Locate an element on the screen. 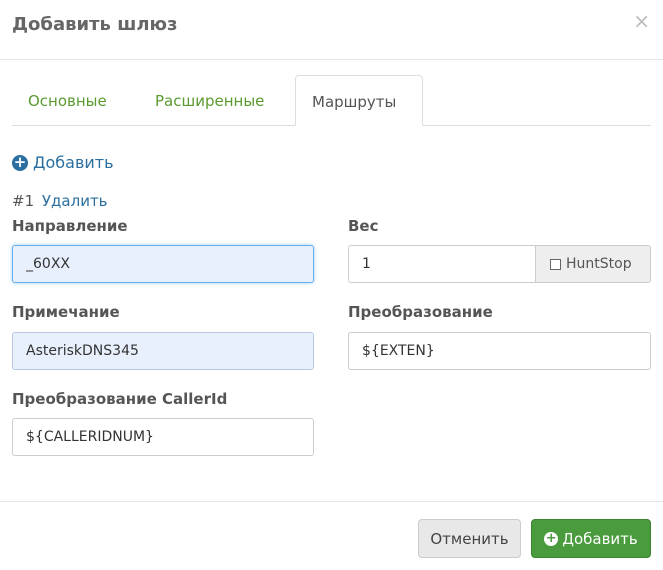  close-icon: × is located at coordinates (641, 21).